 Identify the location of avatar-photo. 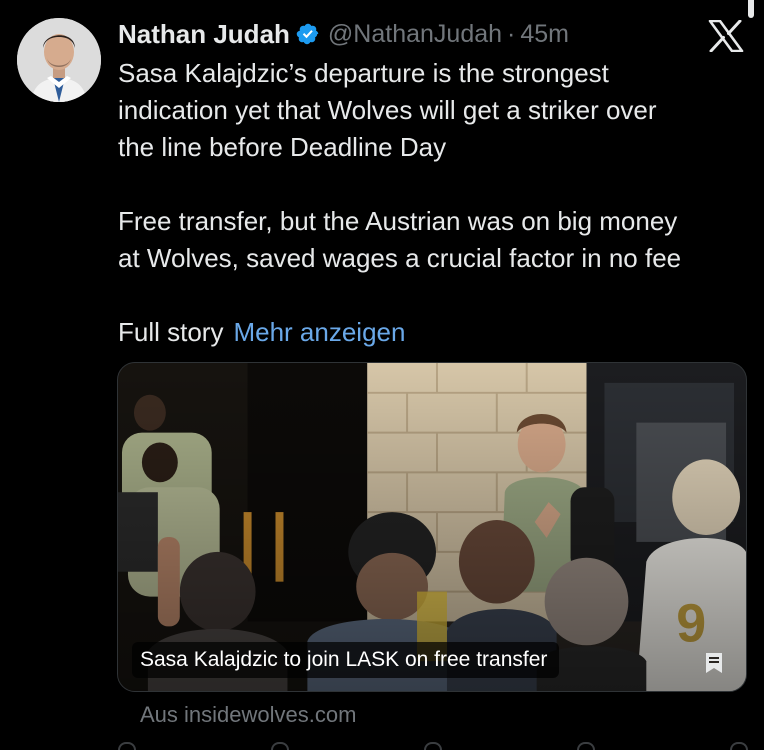
(59, 60).